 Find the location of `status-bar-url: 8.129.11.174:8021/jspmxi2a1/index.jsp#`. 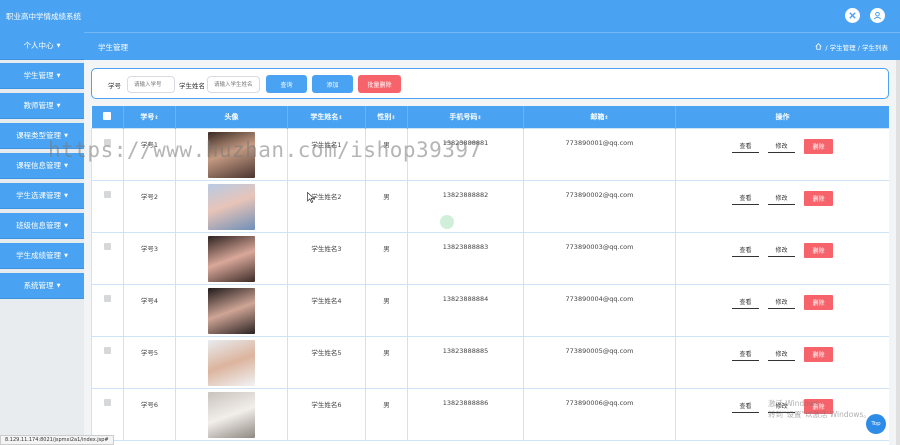

status-bar-url: 8.129.11.174:8021/jspmxi2a1/index.jsp# is located at coordinates (57, 440).